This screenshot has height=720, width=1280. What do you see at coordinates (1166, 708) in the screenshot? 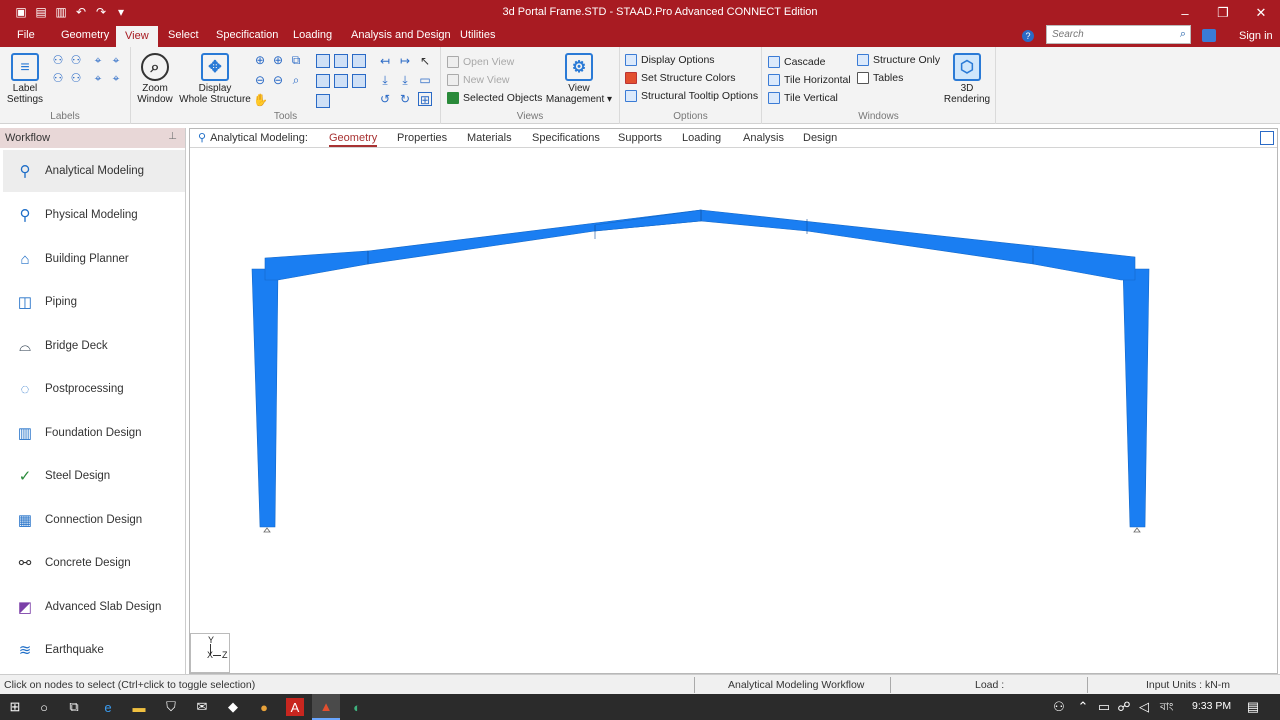
I see `input-language: বাং` at bounding box center [1166, 708].